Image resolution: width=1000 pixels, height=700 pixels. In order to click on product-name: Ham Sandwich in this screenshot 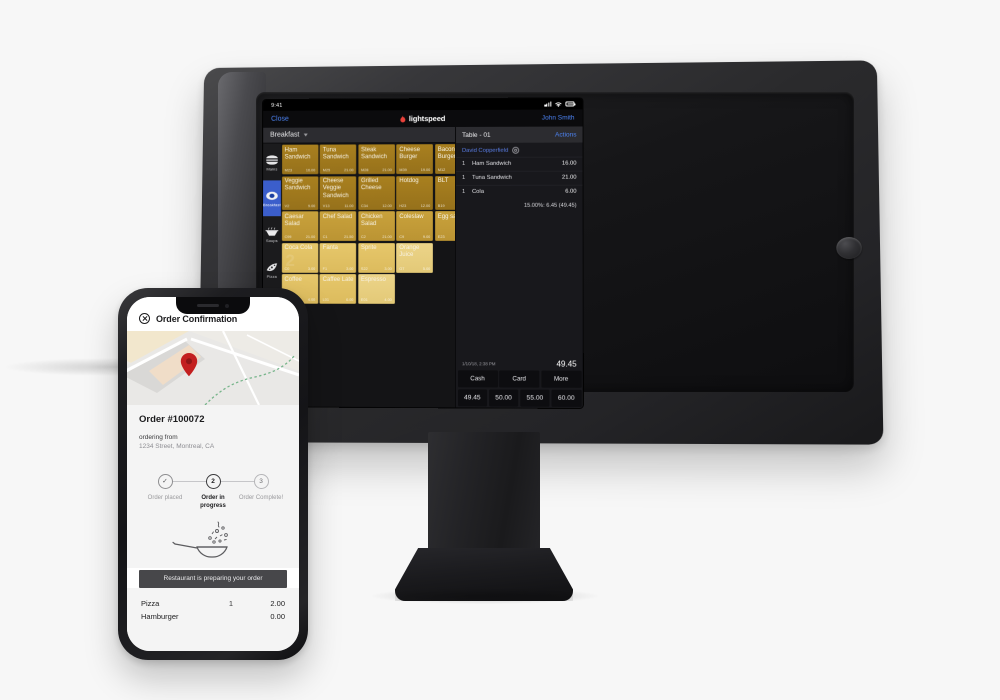, I will do `click(297, 154)`.